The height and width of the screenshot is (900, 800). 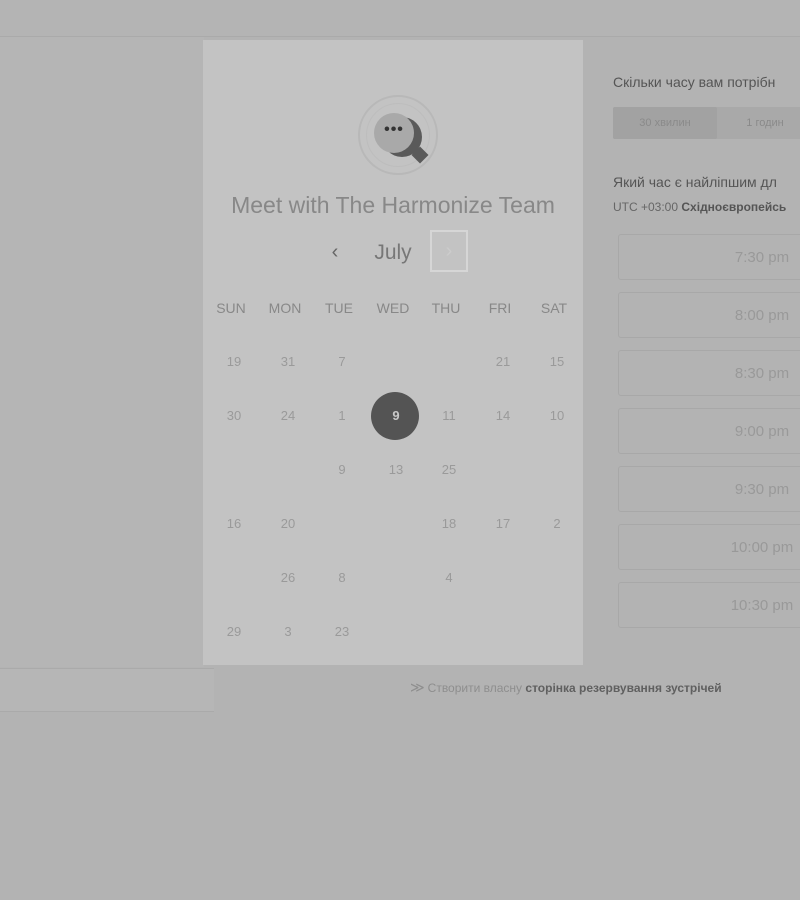 I want to click on timezone-name: Східноєвропейсь, so click(x=734, y=207).